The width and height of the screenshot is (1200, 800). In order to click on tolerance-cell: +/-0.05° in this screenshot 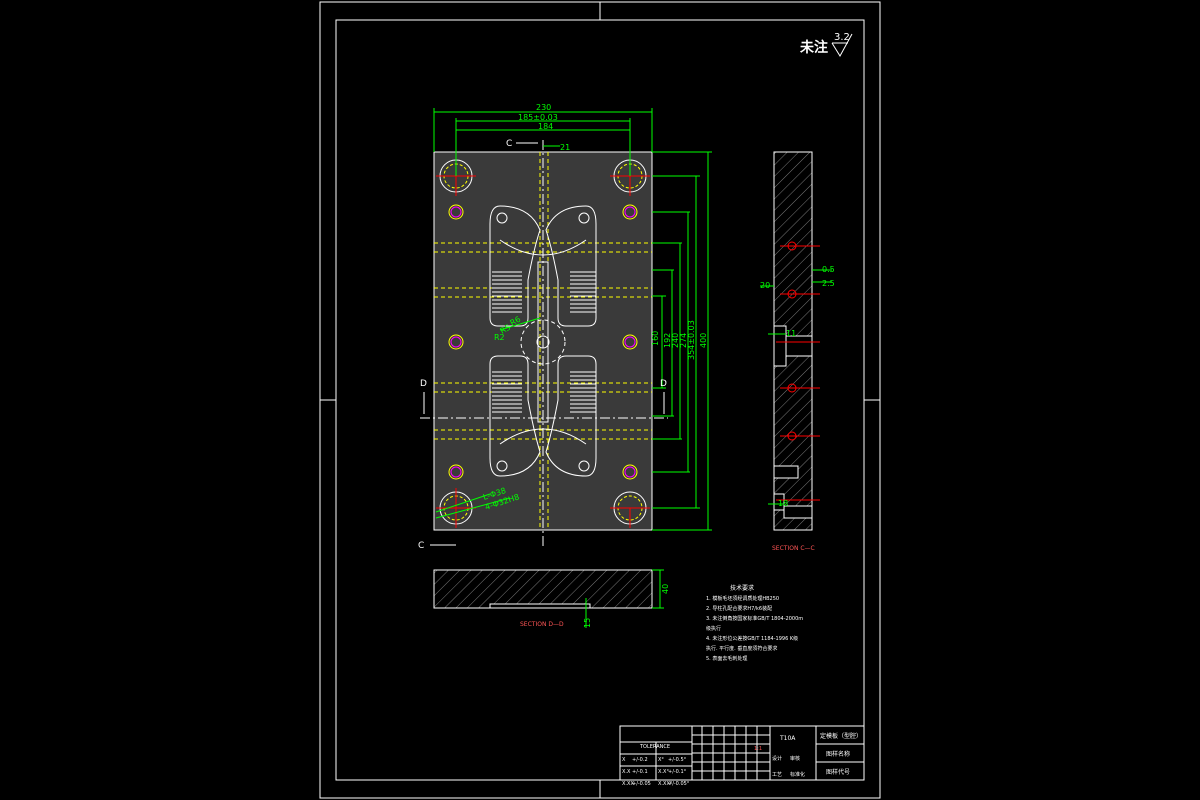, I will do `click(679, 784)`.